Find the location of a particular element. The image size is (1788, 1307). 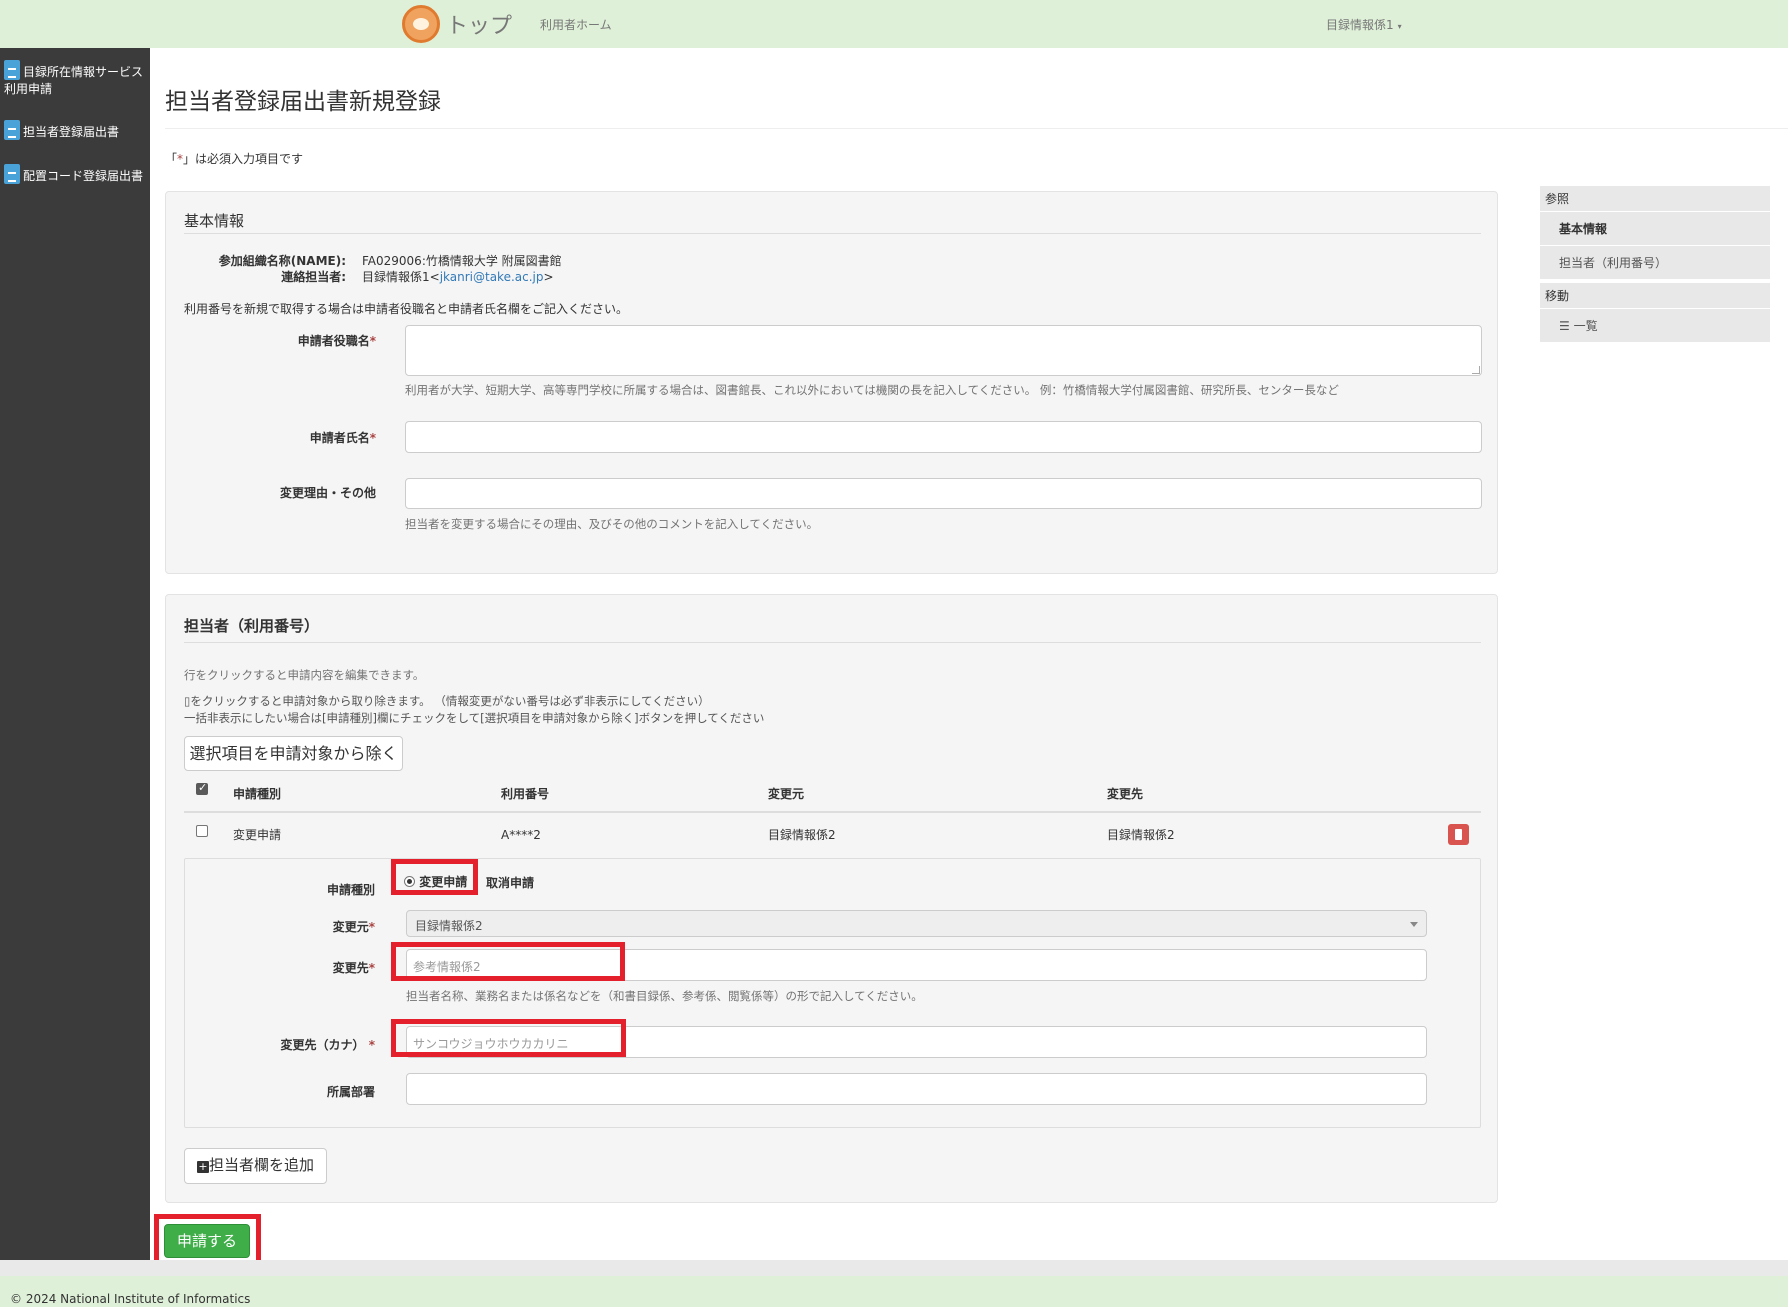

user-menu: 目録情報係1 ▾ is located at coordinates (1364, 24).